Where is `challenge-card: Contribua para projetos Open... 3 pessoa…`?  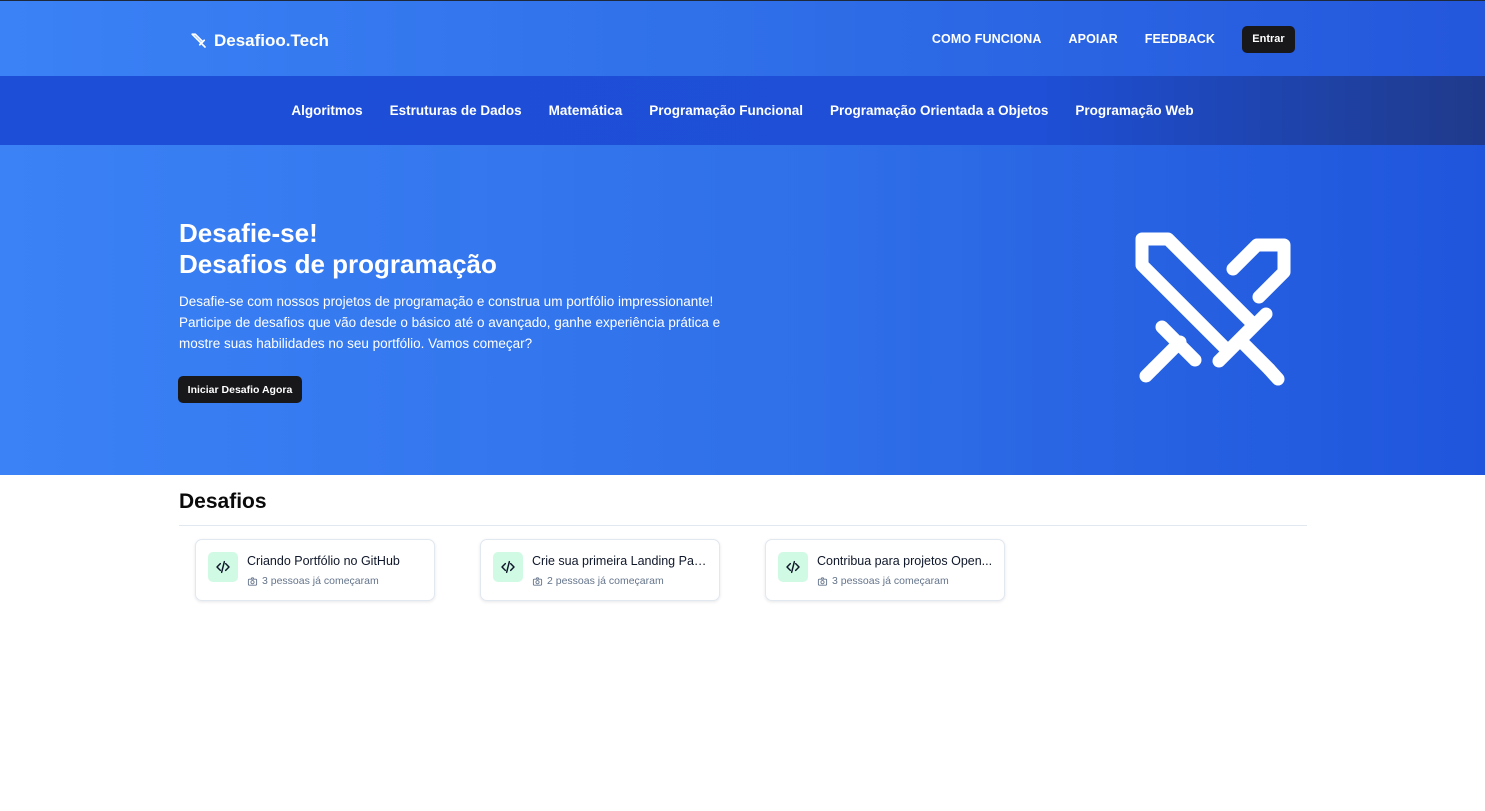
challenge-card: Contribua para projetos Open... 3 pessoa… is located at coordinates (885, 570).